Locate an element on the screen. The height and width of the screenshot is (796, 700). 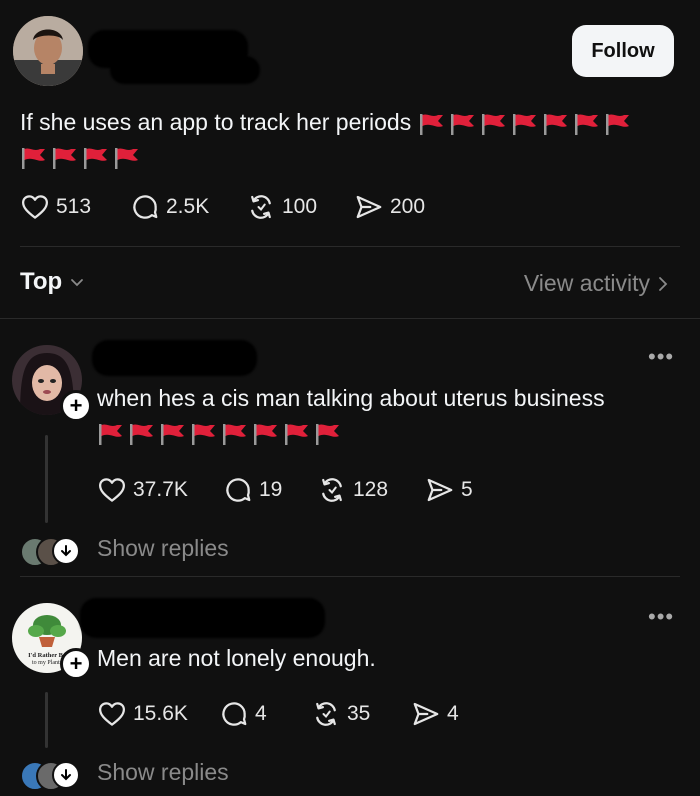
post-actions: 513 2.5K 100 200 is located at coordinates (222, 207).